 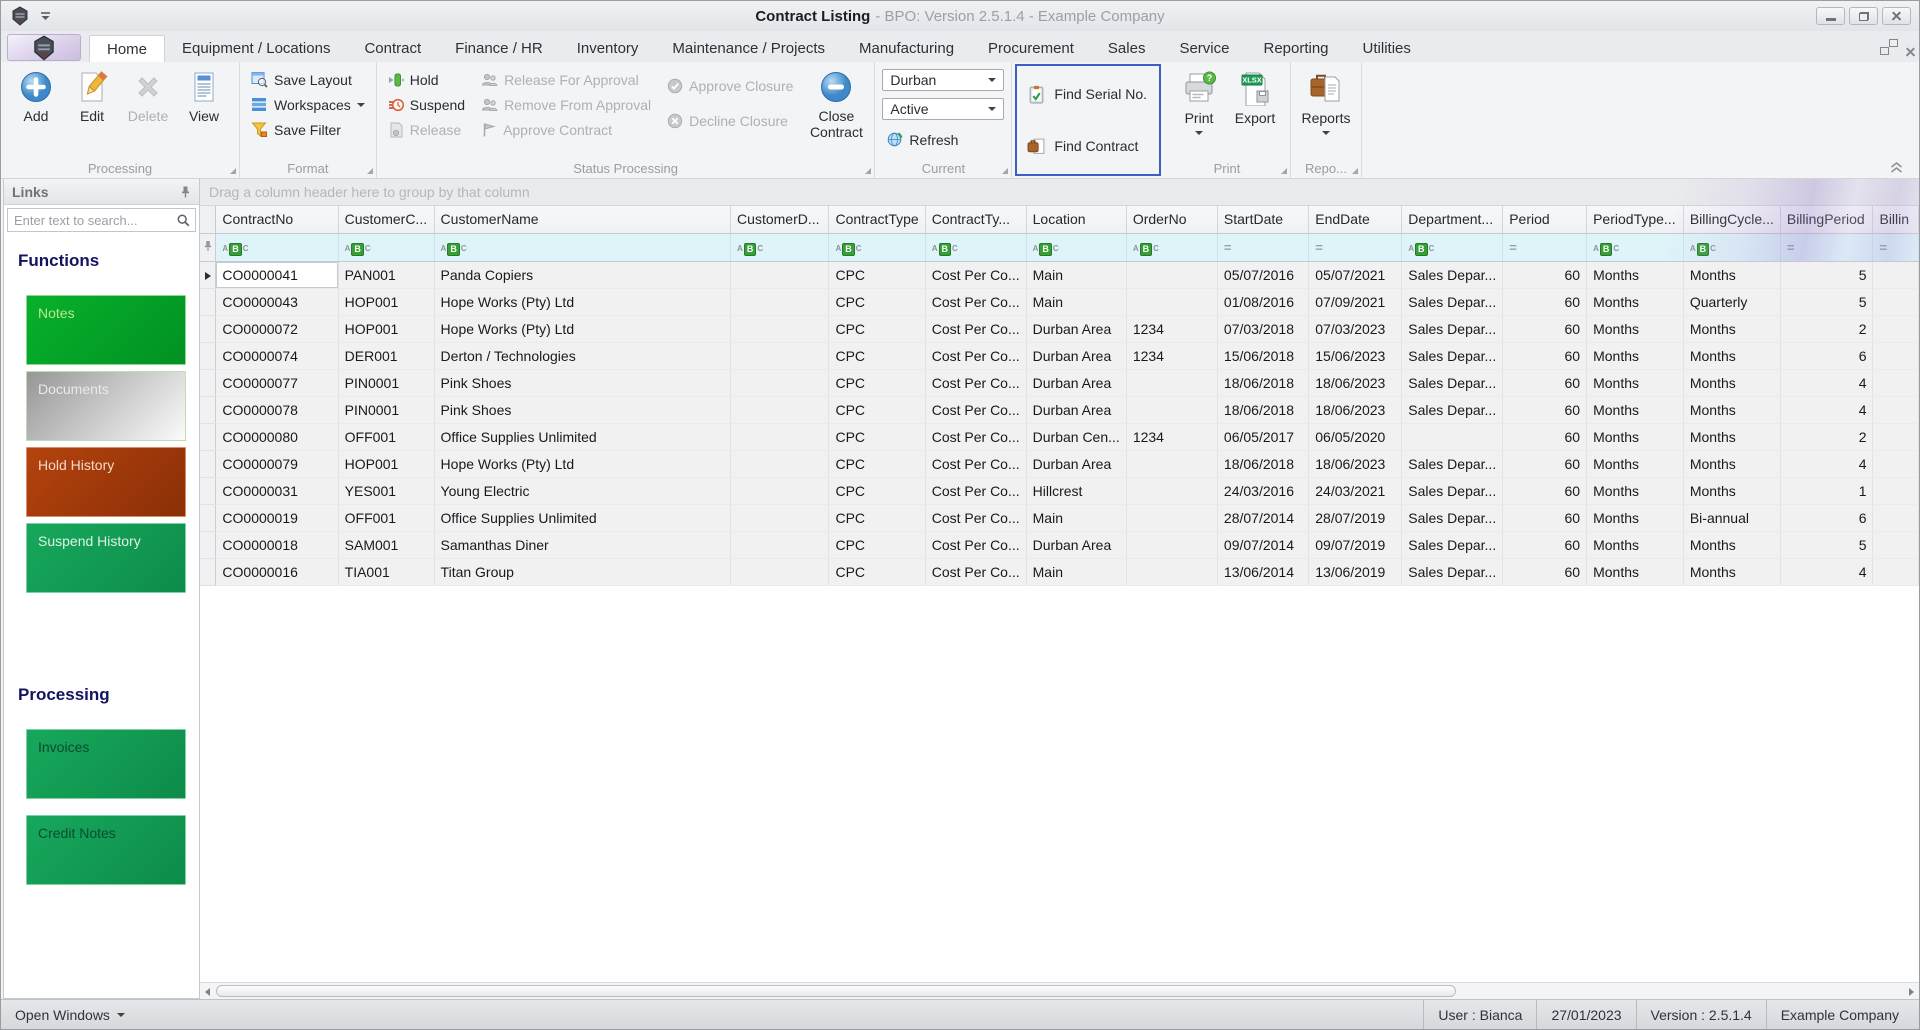 What do you see at coordinates (877, 220) in the screenshot?
I see `column-header: ContractType` at bounding box center [877, 220].